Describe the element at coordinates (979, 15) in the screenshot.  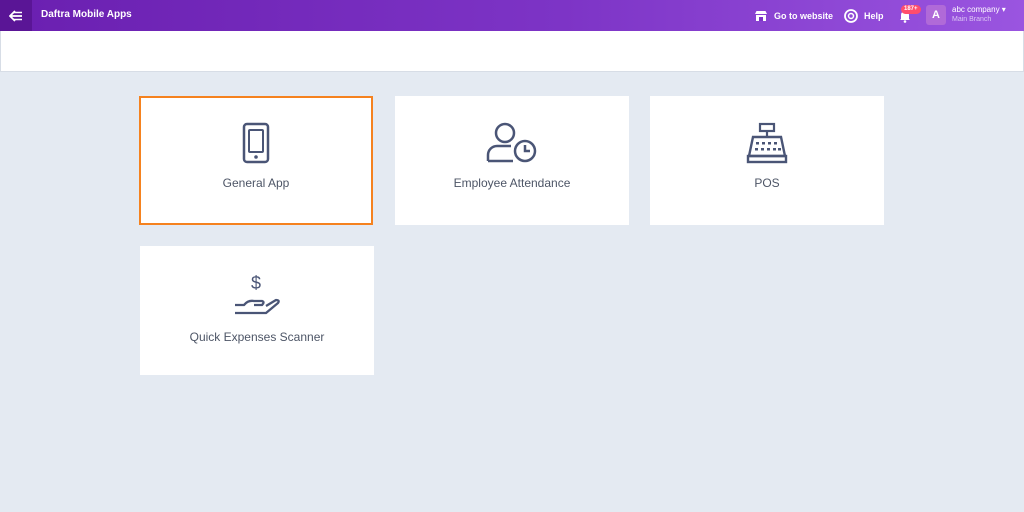
I see `company-switcher: abc company ▾ Main Branch` at that location.